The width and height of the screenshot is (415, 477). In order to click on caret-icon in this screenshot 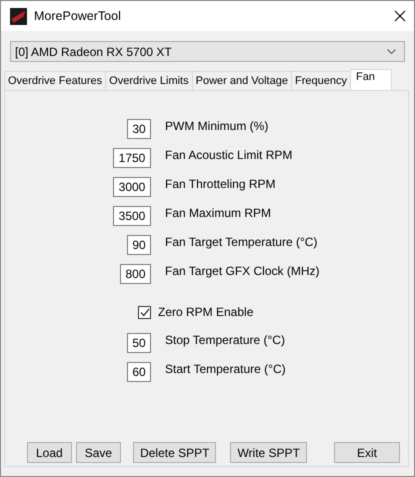, I will do `click(391, 51)`.